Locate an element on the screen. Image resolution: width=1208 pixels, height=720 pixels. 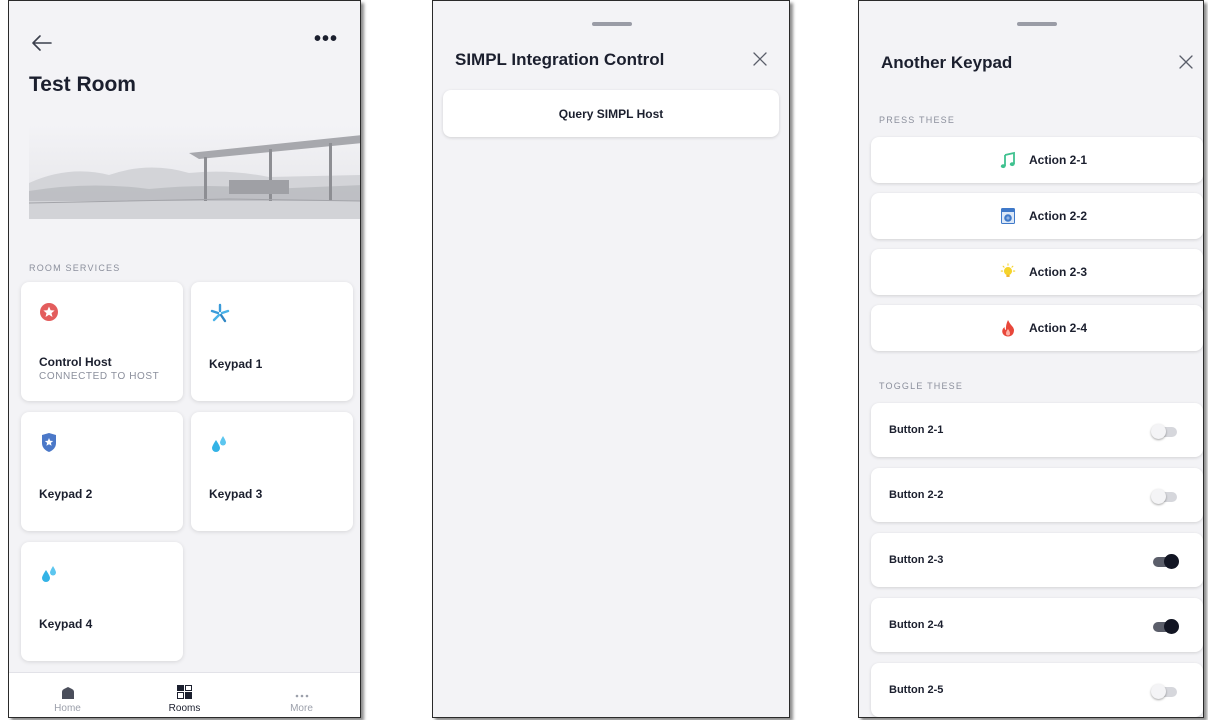
service-tile-keypad-1: Keypad 1 is located at coordinates (272, 341).